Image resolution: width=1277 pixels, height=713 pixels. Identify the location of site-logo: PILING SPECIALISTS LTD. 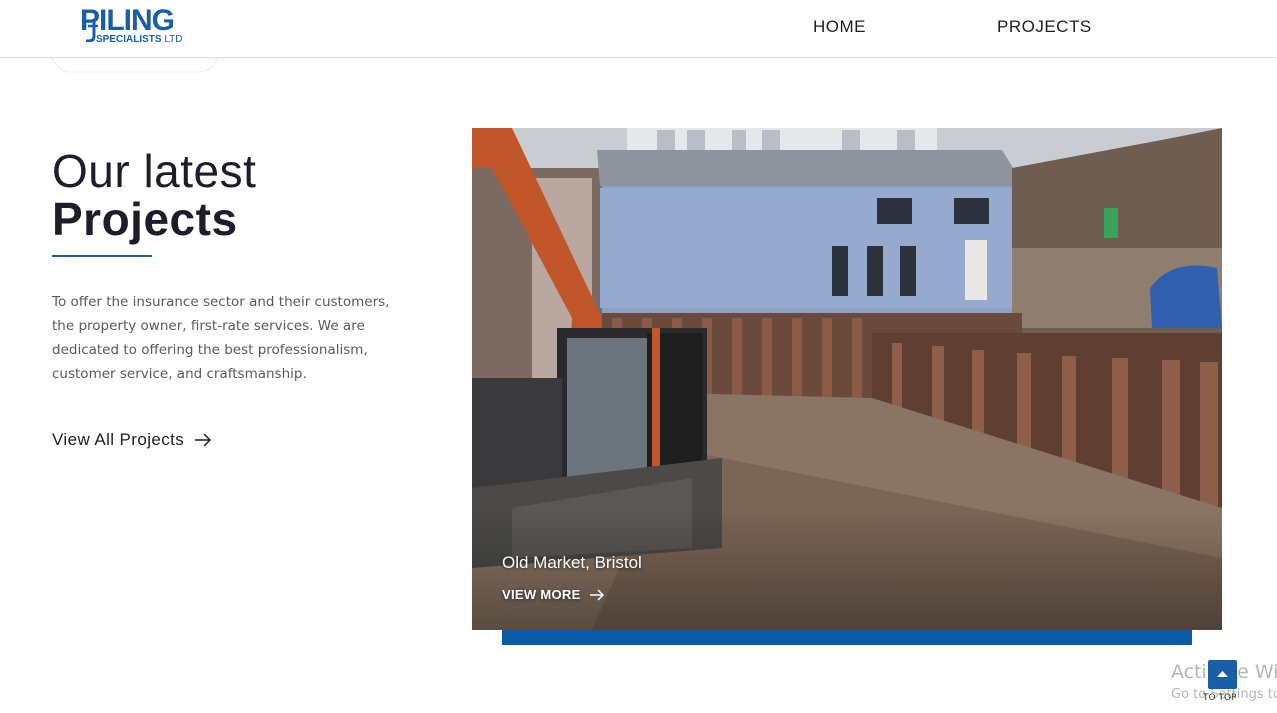
(137, 27).